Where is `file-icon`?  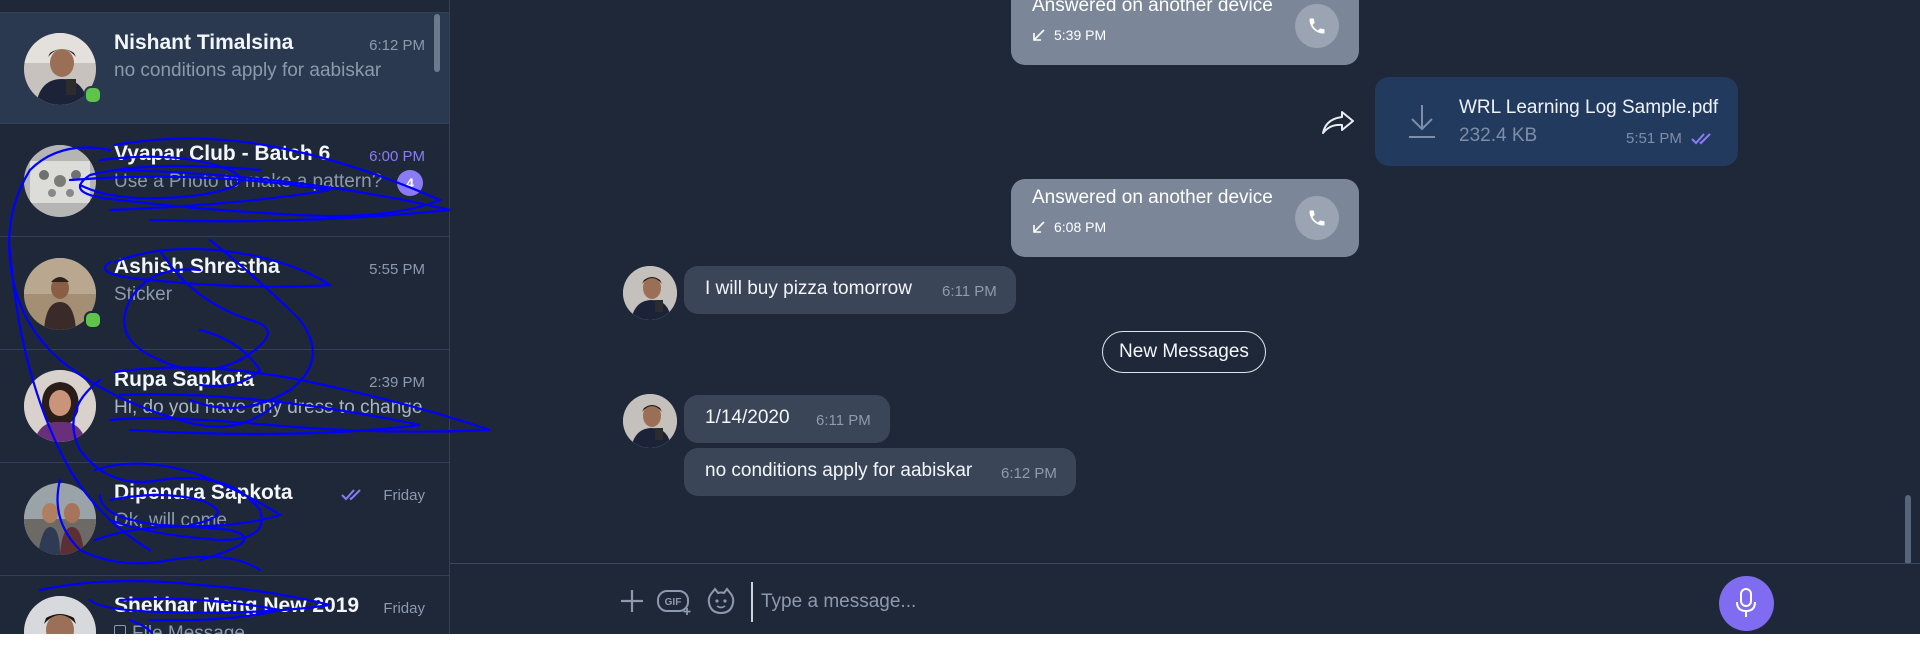 file-icon is located at coordinates (120, 629).